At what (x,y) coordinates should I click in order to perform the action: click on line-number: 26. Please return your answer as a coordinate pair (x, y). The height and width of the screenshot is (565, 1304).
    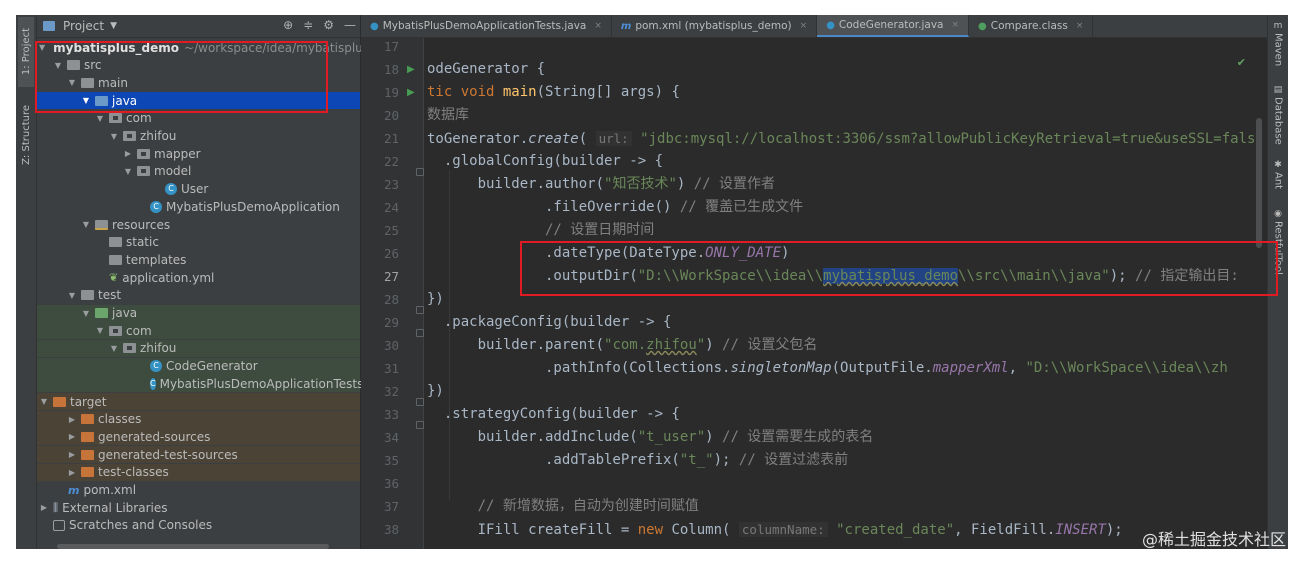
    Looking at the image, I should click on (391, 253).